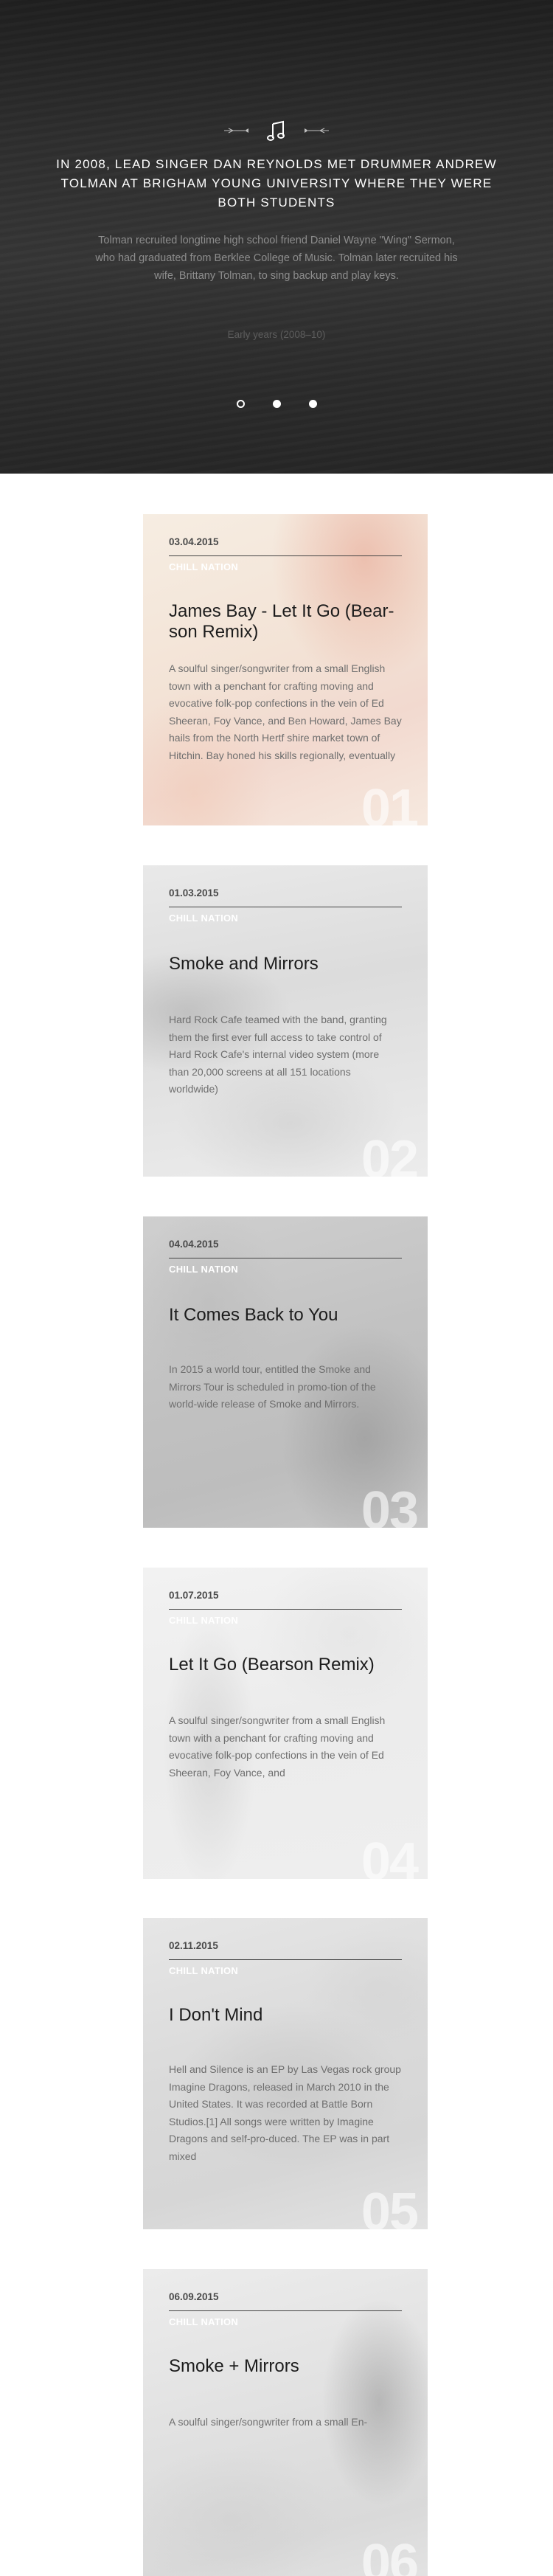  I want to click on post-title: Let It Go (Bearson Remix), so click(285, 1665).